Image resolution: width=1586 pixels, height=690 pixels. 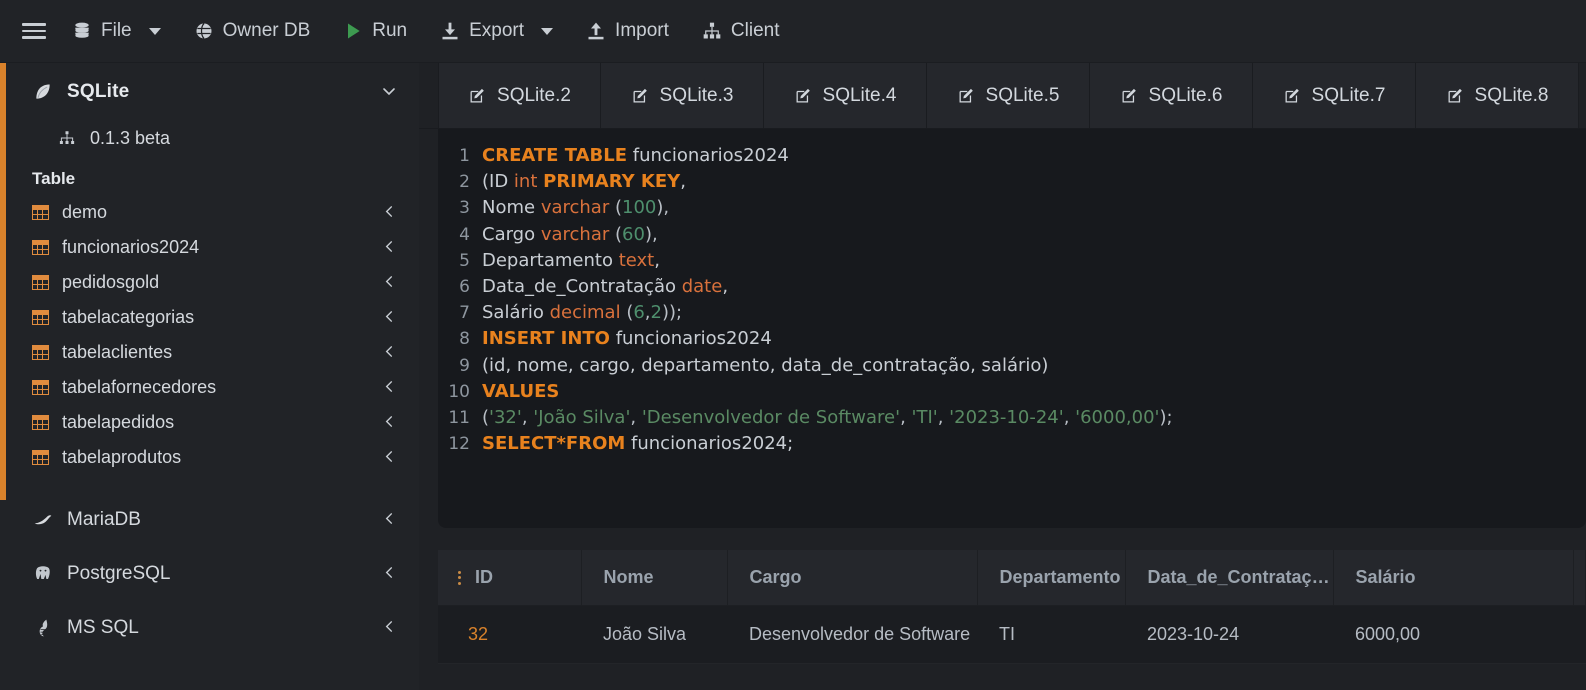 What do you see at coordinates (389, 92) in the screenshot?
I see `chevron-down-icon` at bounding box center [389, 92].